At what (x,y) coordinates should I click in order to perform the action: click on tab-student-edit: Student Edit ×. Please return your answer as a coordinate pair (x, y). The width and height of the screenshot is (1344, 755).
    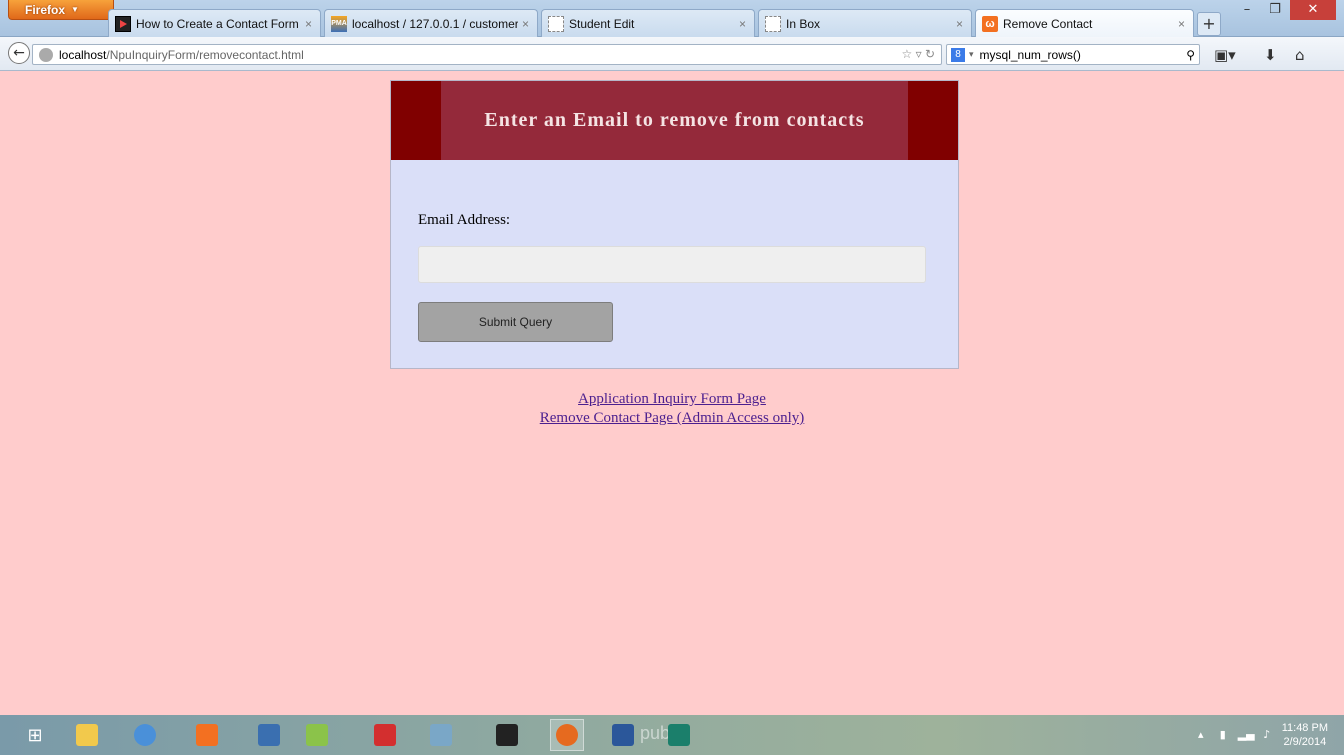
    Looking at the image, I should click on (648, 23).